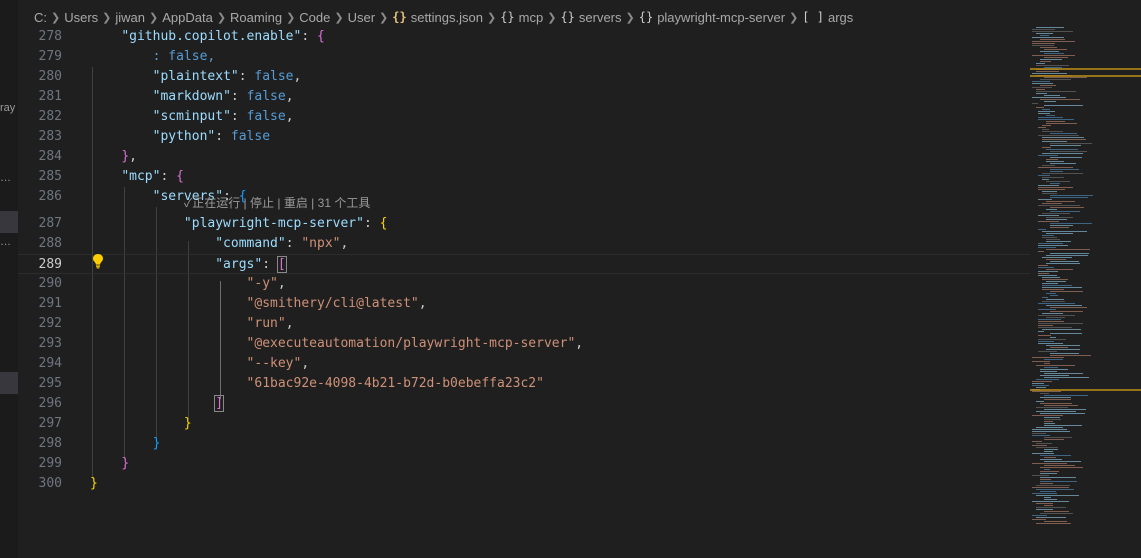  What do you see at coordinates (524, 37) in the screenshot?
I see `code-line: 278 "github.copilot.enable": {` at bounding box center [524, 37].